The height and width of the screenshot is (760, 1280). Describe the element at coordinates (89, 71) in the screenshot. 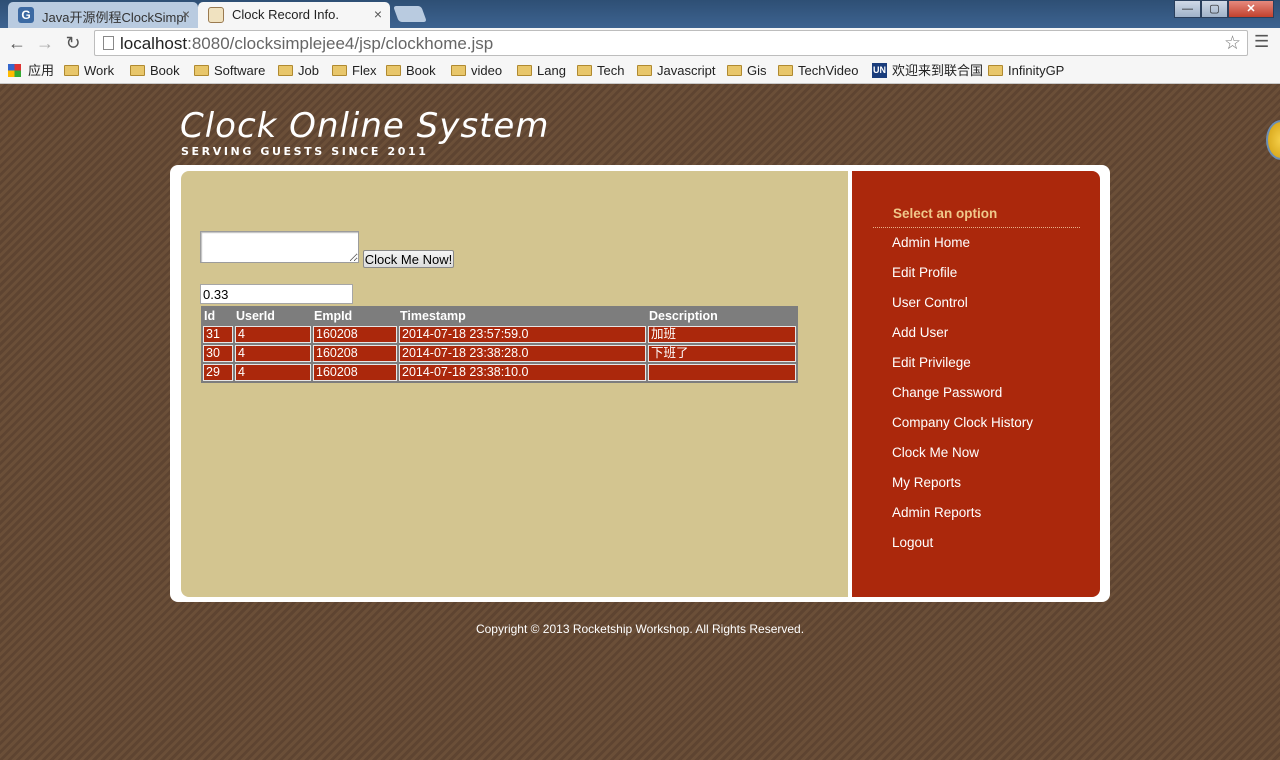

I see `bookmark-item: Work` at that location.